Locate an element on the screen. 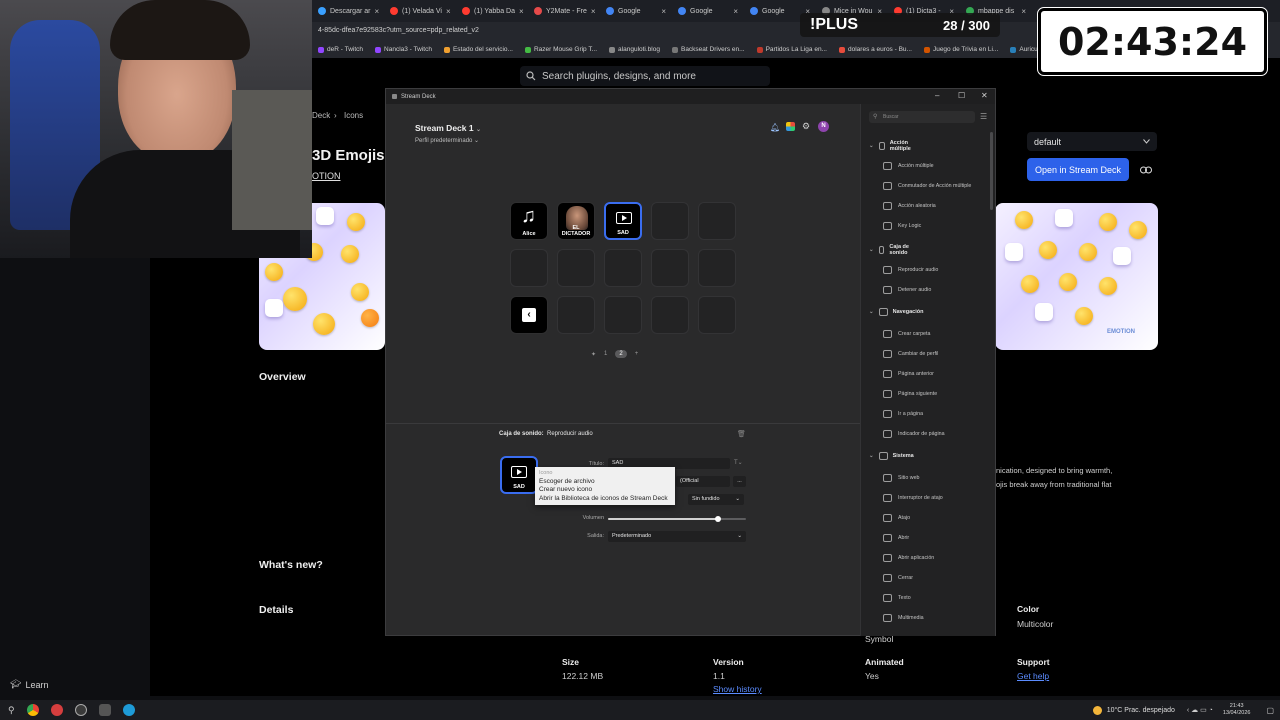 The image size is (1280, 720). action-item: Interruptor de atajo is located at coordinates (913, 498).